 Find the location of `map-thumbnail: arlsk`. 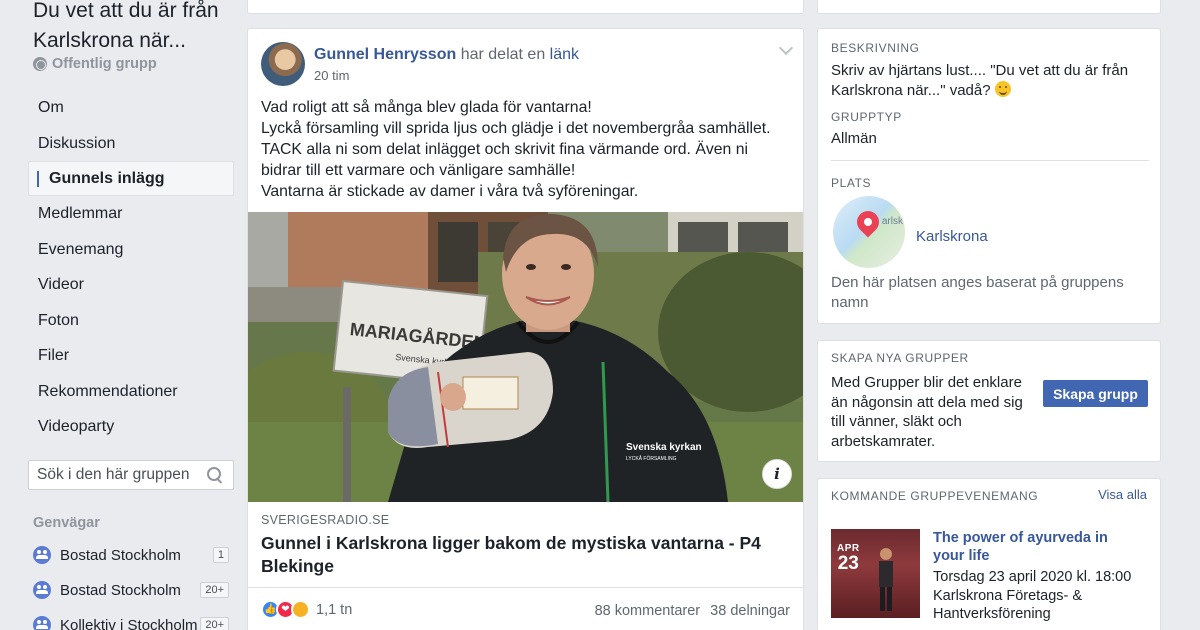

map-thumbnail: arlsk is located at coordinates (869, 232).